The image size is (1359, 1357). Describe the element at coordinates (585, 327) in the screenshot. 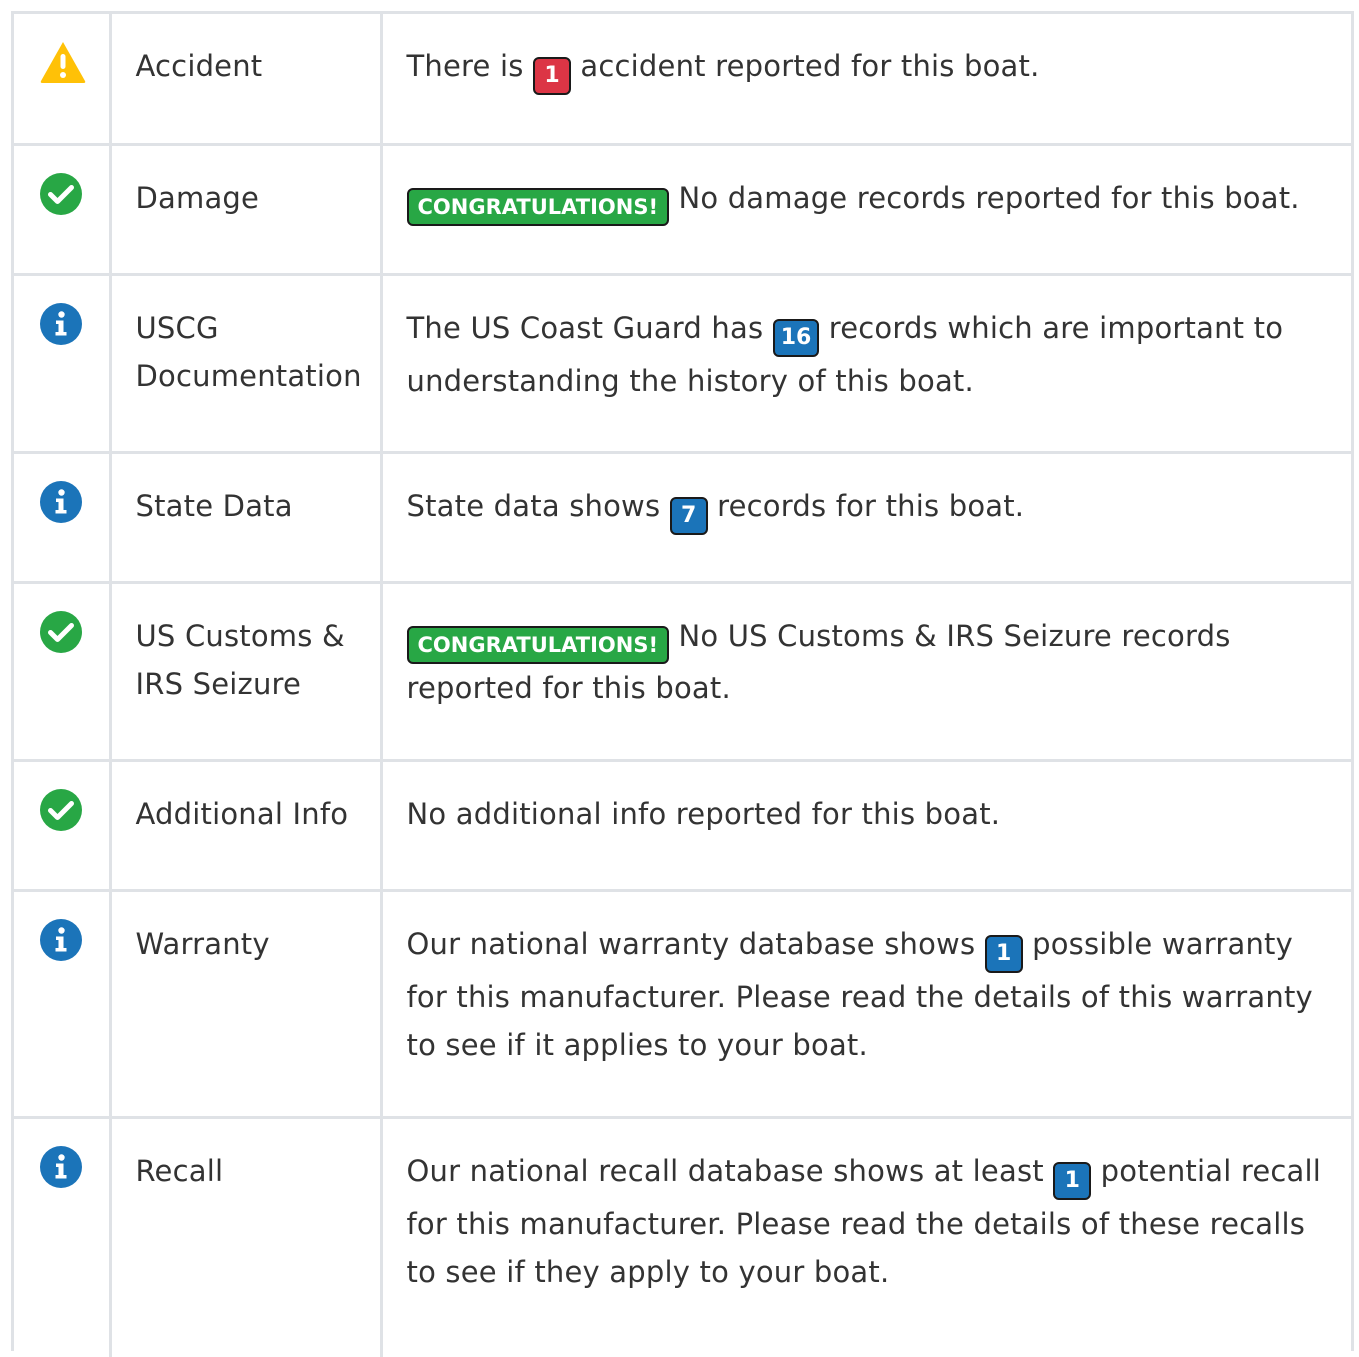

I see `description-text: The US Coast Guard has` at that location.